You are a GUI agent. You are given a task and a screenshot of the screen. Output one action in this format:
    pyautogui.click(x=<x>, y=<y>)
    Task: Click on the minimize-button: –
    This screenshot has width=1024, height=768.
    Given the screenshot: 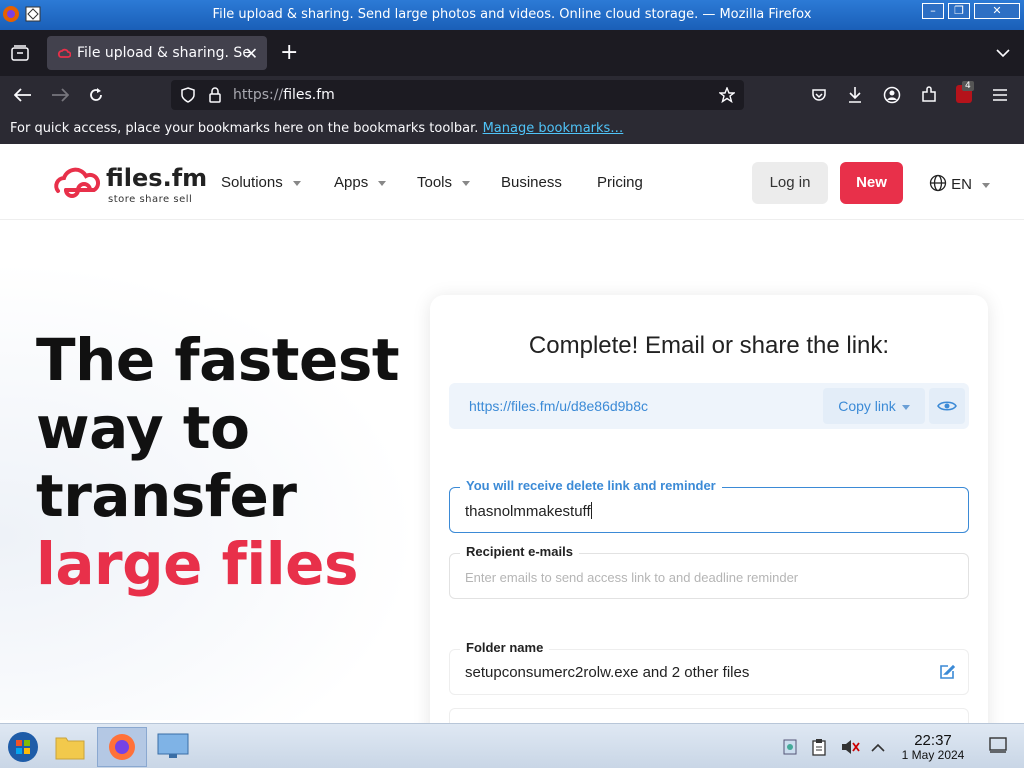 What is the action you would take?
    pyautogui.click(x=933, y=11)
    